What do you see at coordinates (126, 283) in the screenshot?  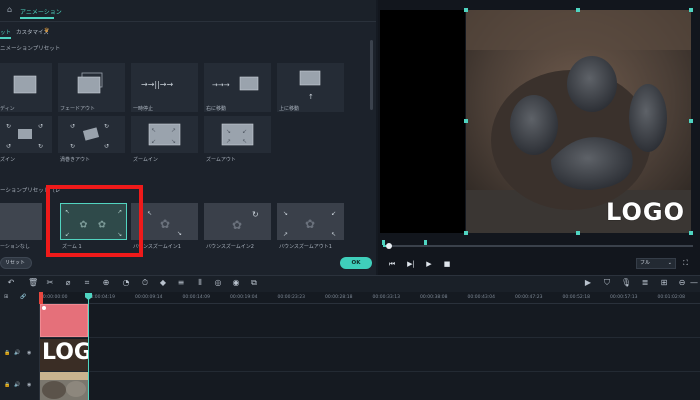 I see `speed-icon: ◔` at bounding box center [126, 283].